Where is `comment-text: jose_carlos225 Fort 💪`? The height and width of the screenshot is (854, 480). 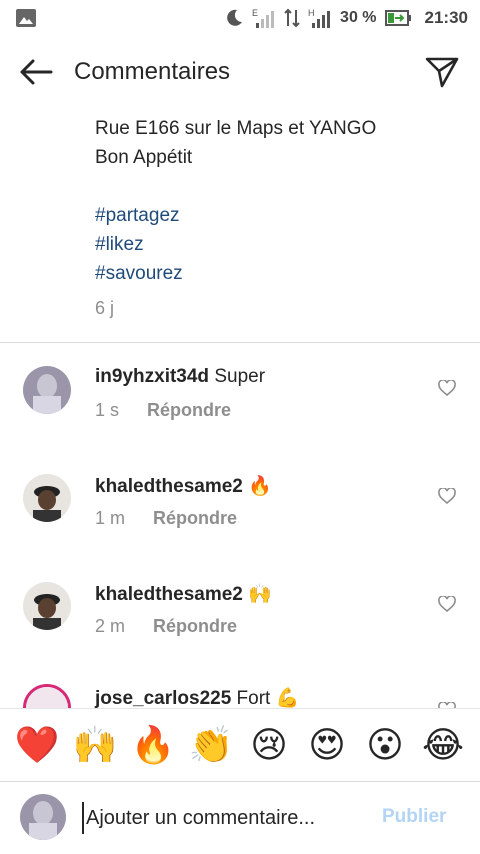
comment-text: jose_carlos225 Fort 💪 is located at coordinates (197, 697).